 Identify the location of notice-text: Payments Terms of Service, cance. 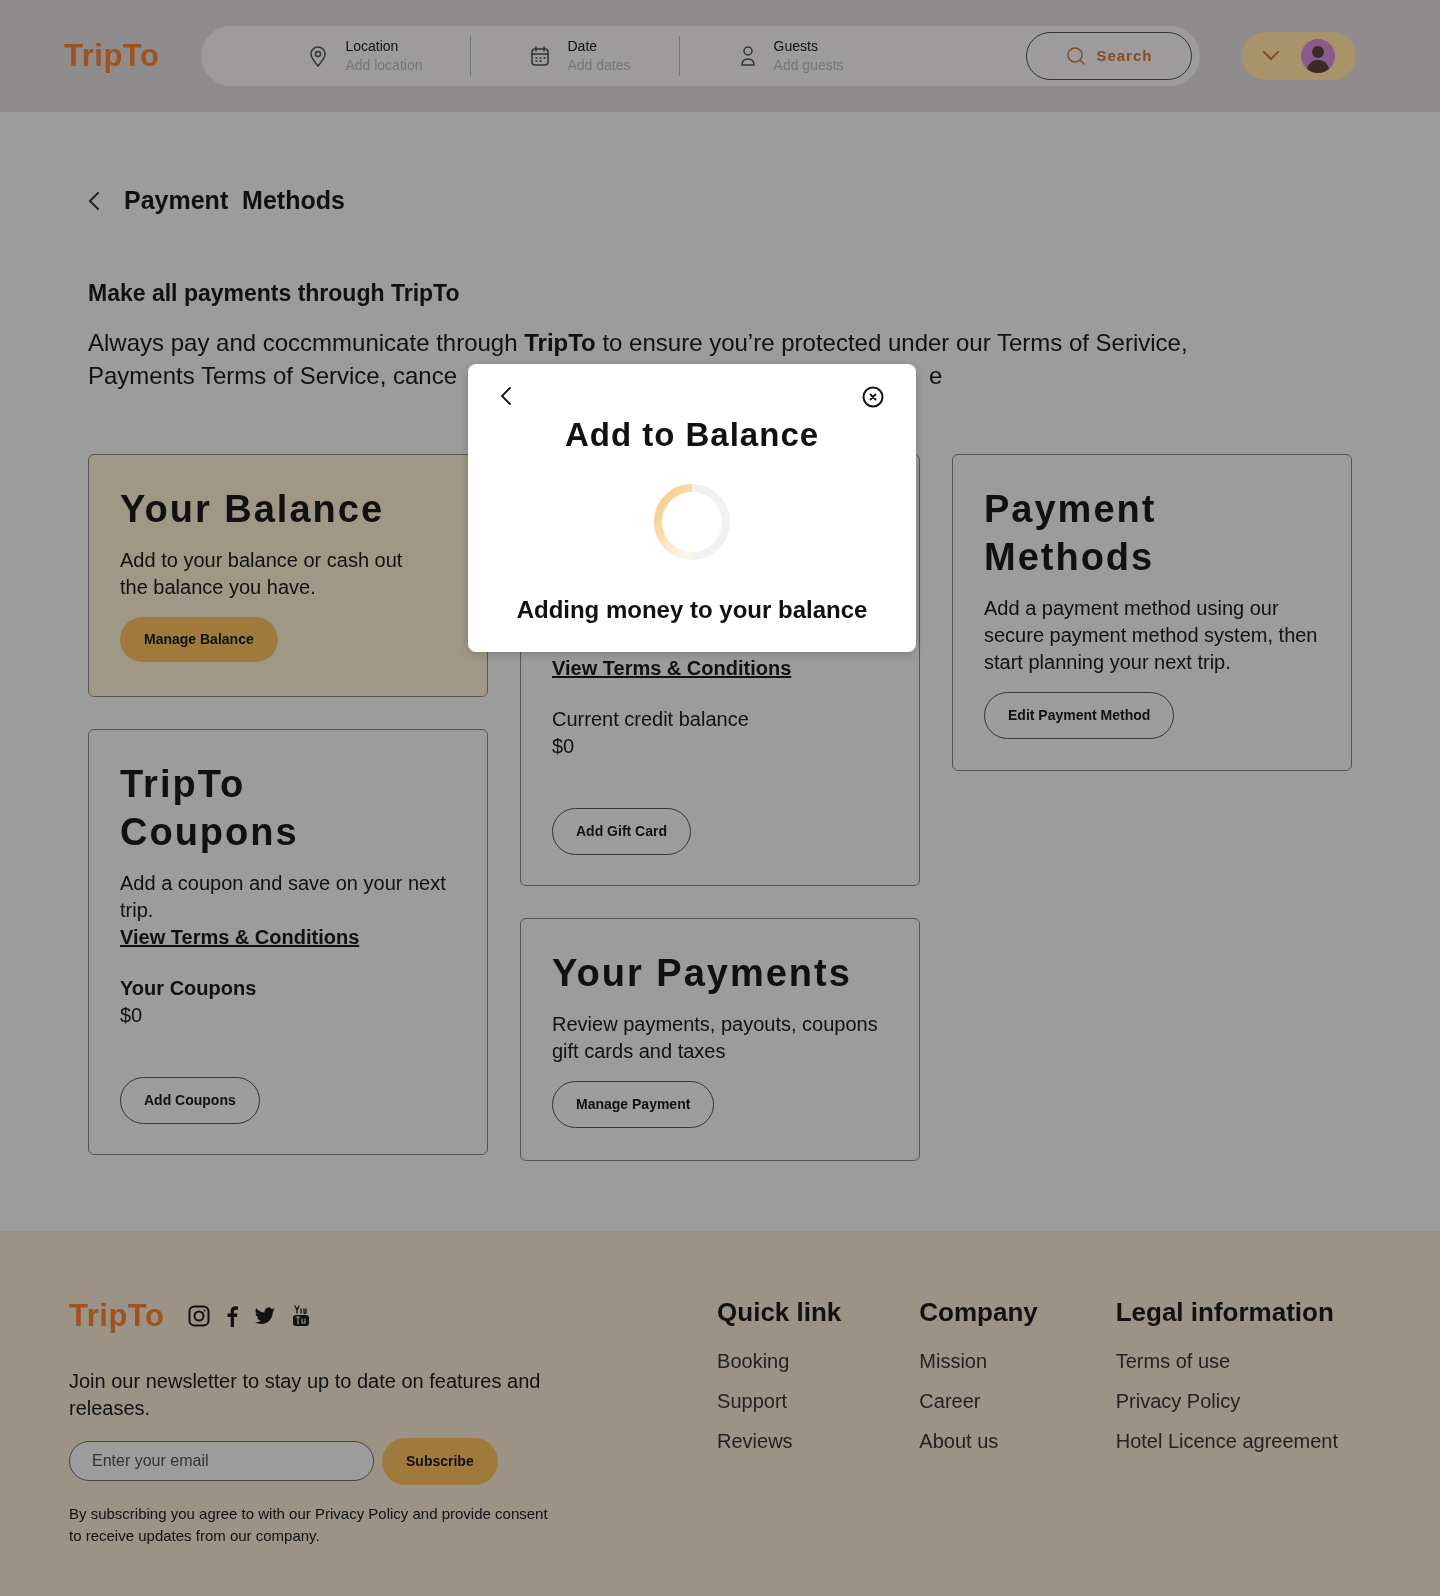
(273, 376).